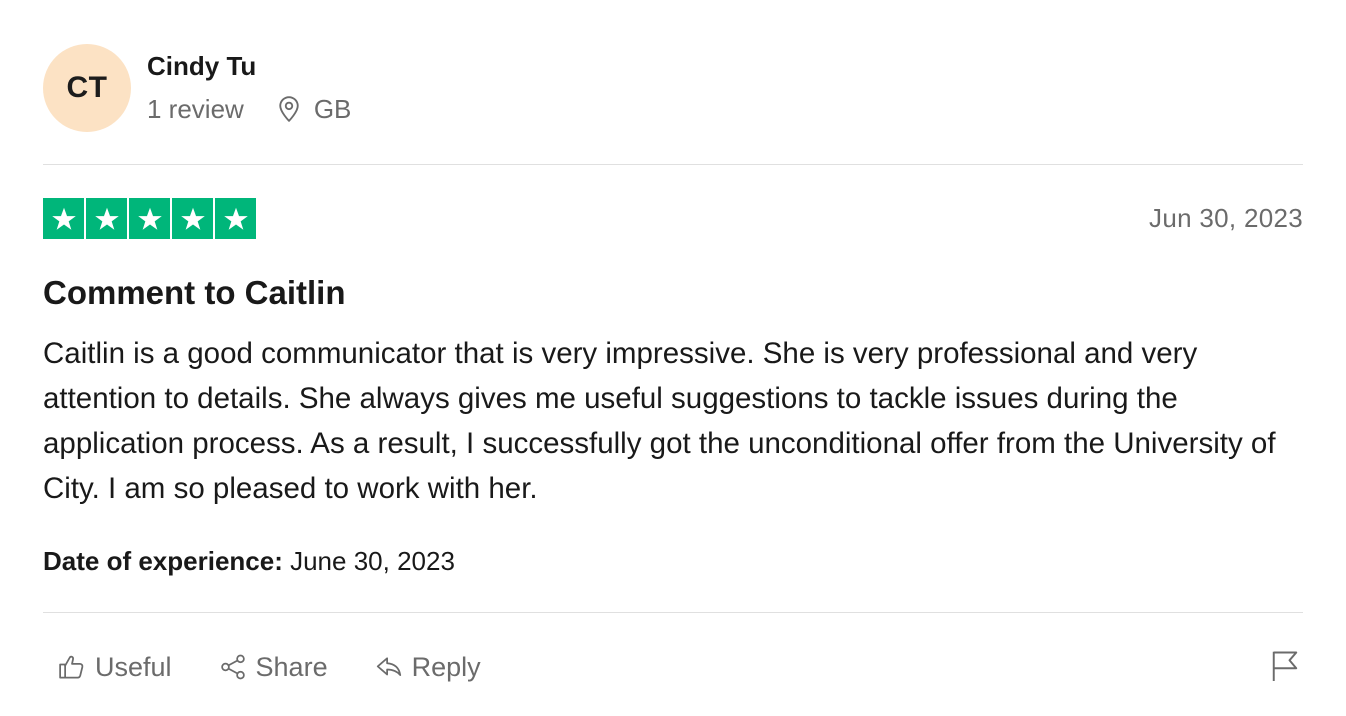 Image resolution: width=1346 pixels, height=716 pixels. I want to click on review-title: Comment to Caitlin, so click(194, 293).